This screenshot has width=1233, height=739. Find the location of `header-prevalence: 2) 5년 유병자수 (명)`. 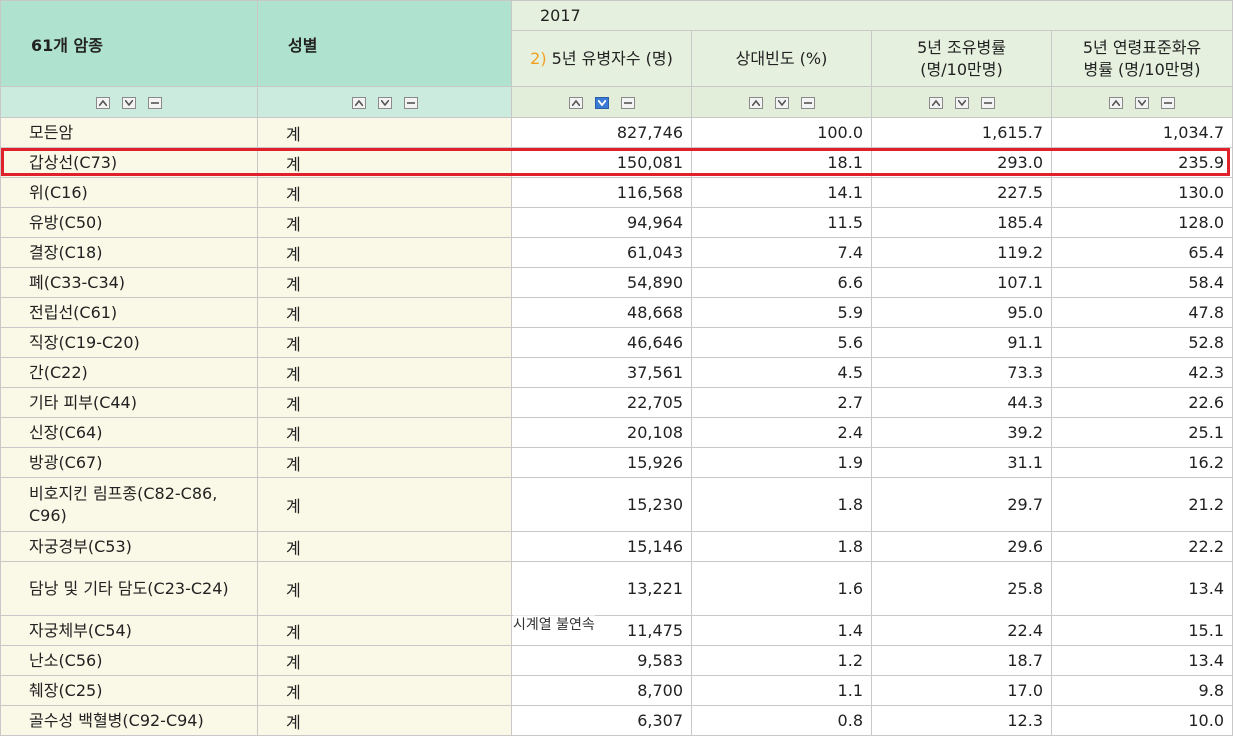

header-prevalence: 2) 5년 유병자수 (명) is located at coordinates (601, 58).